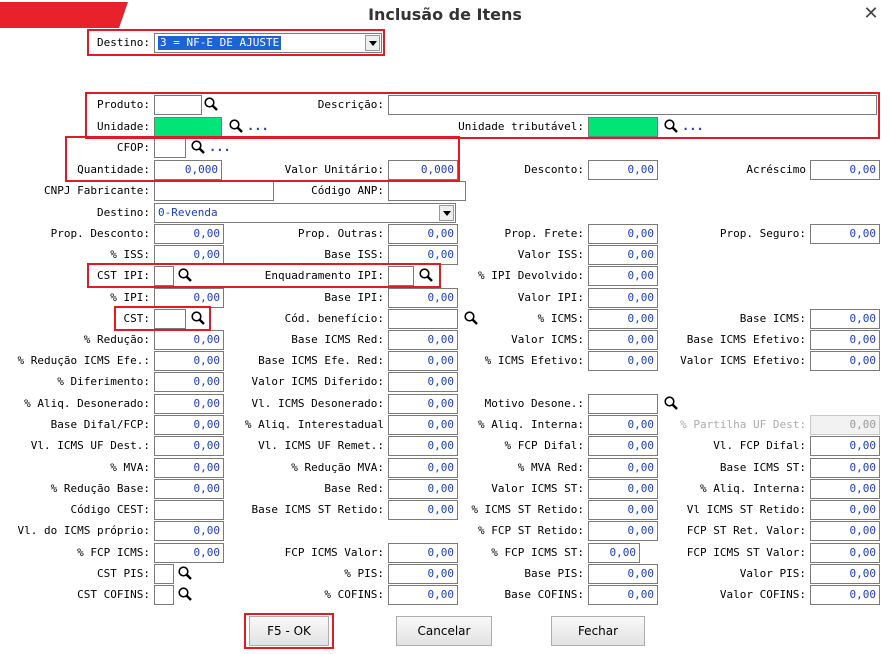 Image resolution: width=890 pixels, height=654 pixels. What do you see at coordinates (623, 446) in the screenshot?
I see `pct-fcp-difal-input: 0,00` at bounding box center [623, 446].